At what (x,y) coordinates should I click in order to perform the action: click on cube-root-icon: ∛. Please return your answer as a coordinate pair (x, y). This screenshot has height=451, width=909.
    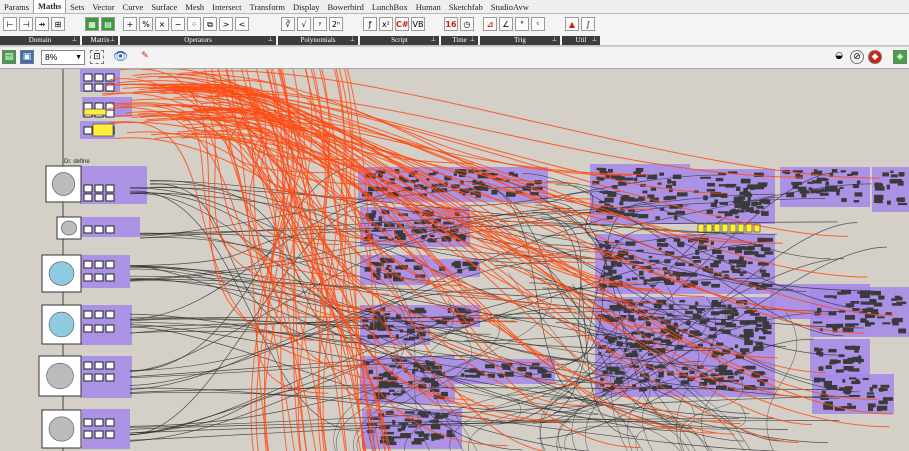
    Looking at the image, I should click on (288, 24).